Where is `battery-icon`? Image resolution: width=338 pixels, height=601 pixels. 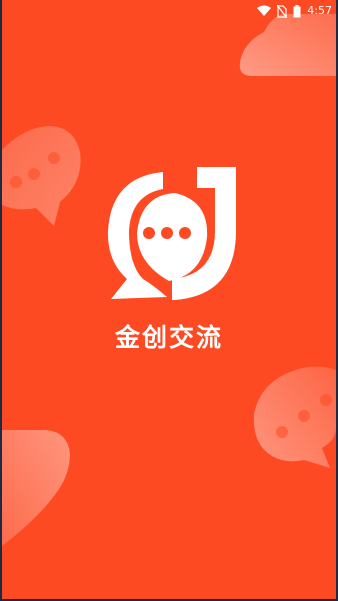
battery-icon is located at coordinates (297, 10).